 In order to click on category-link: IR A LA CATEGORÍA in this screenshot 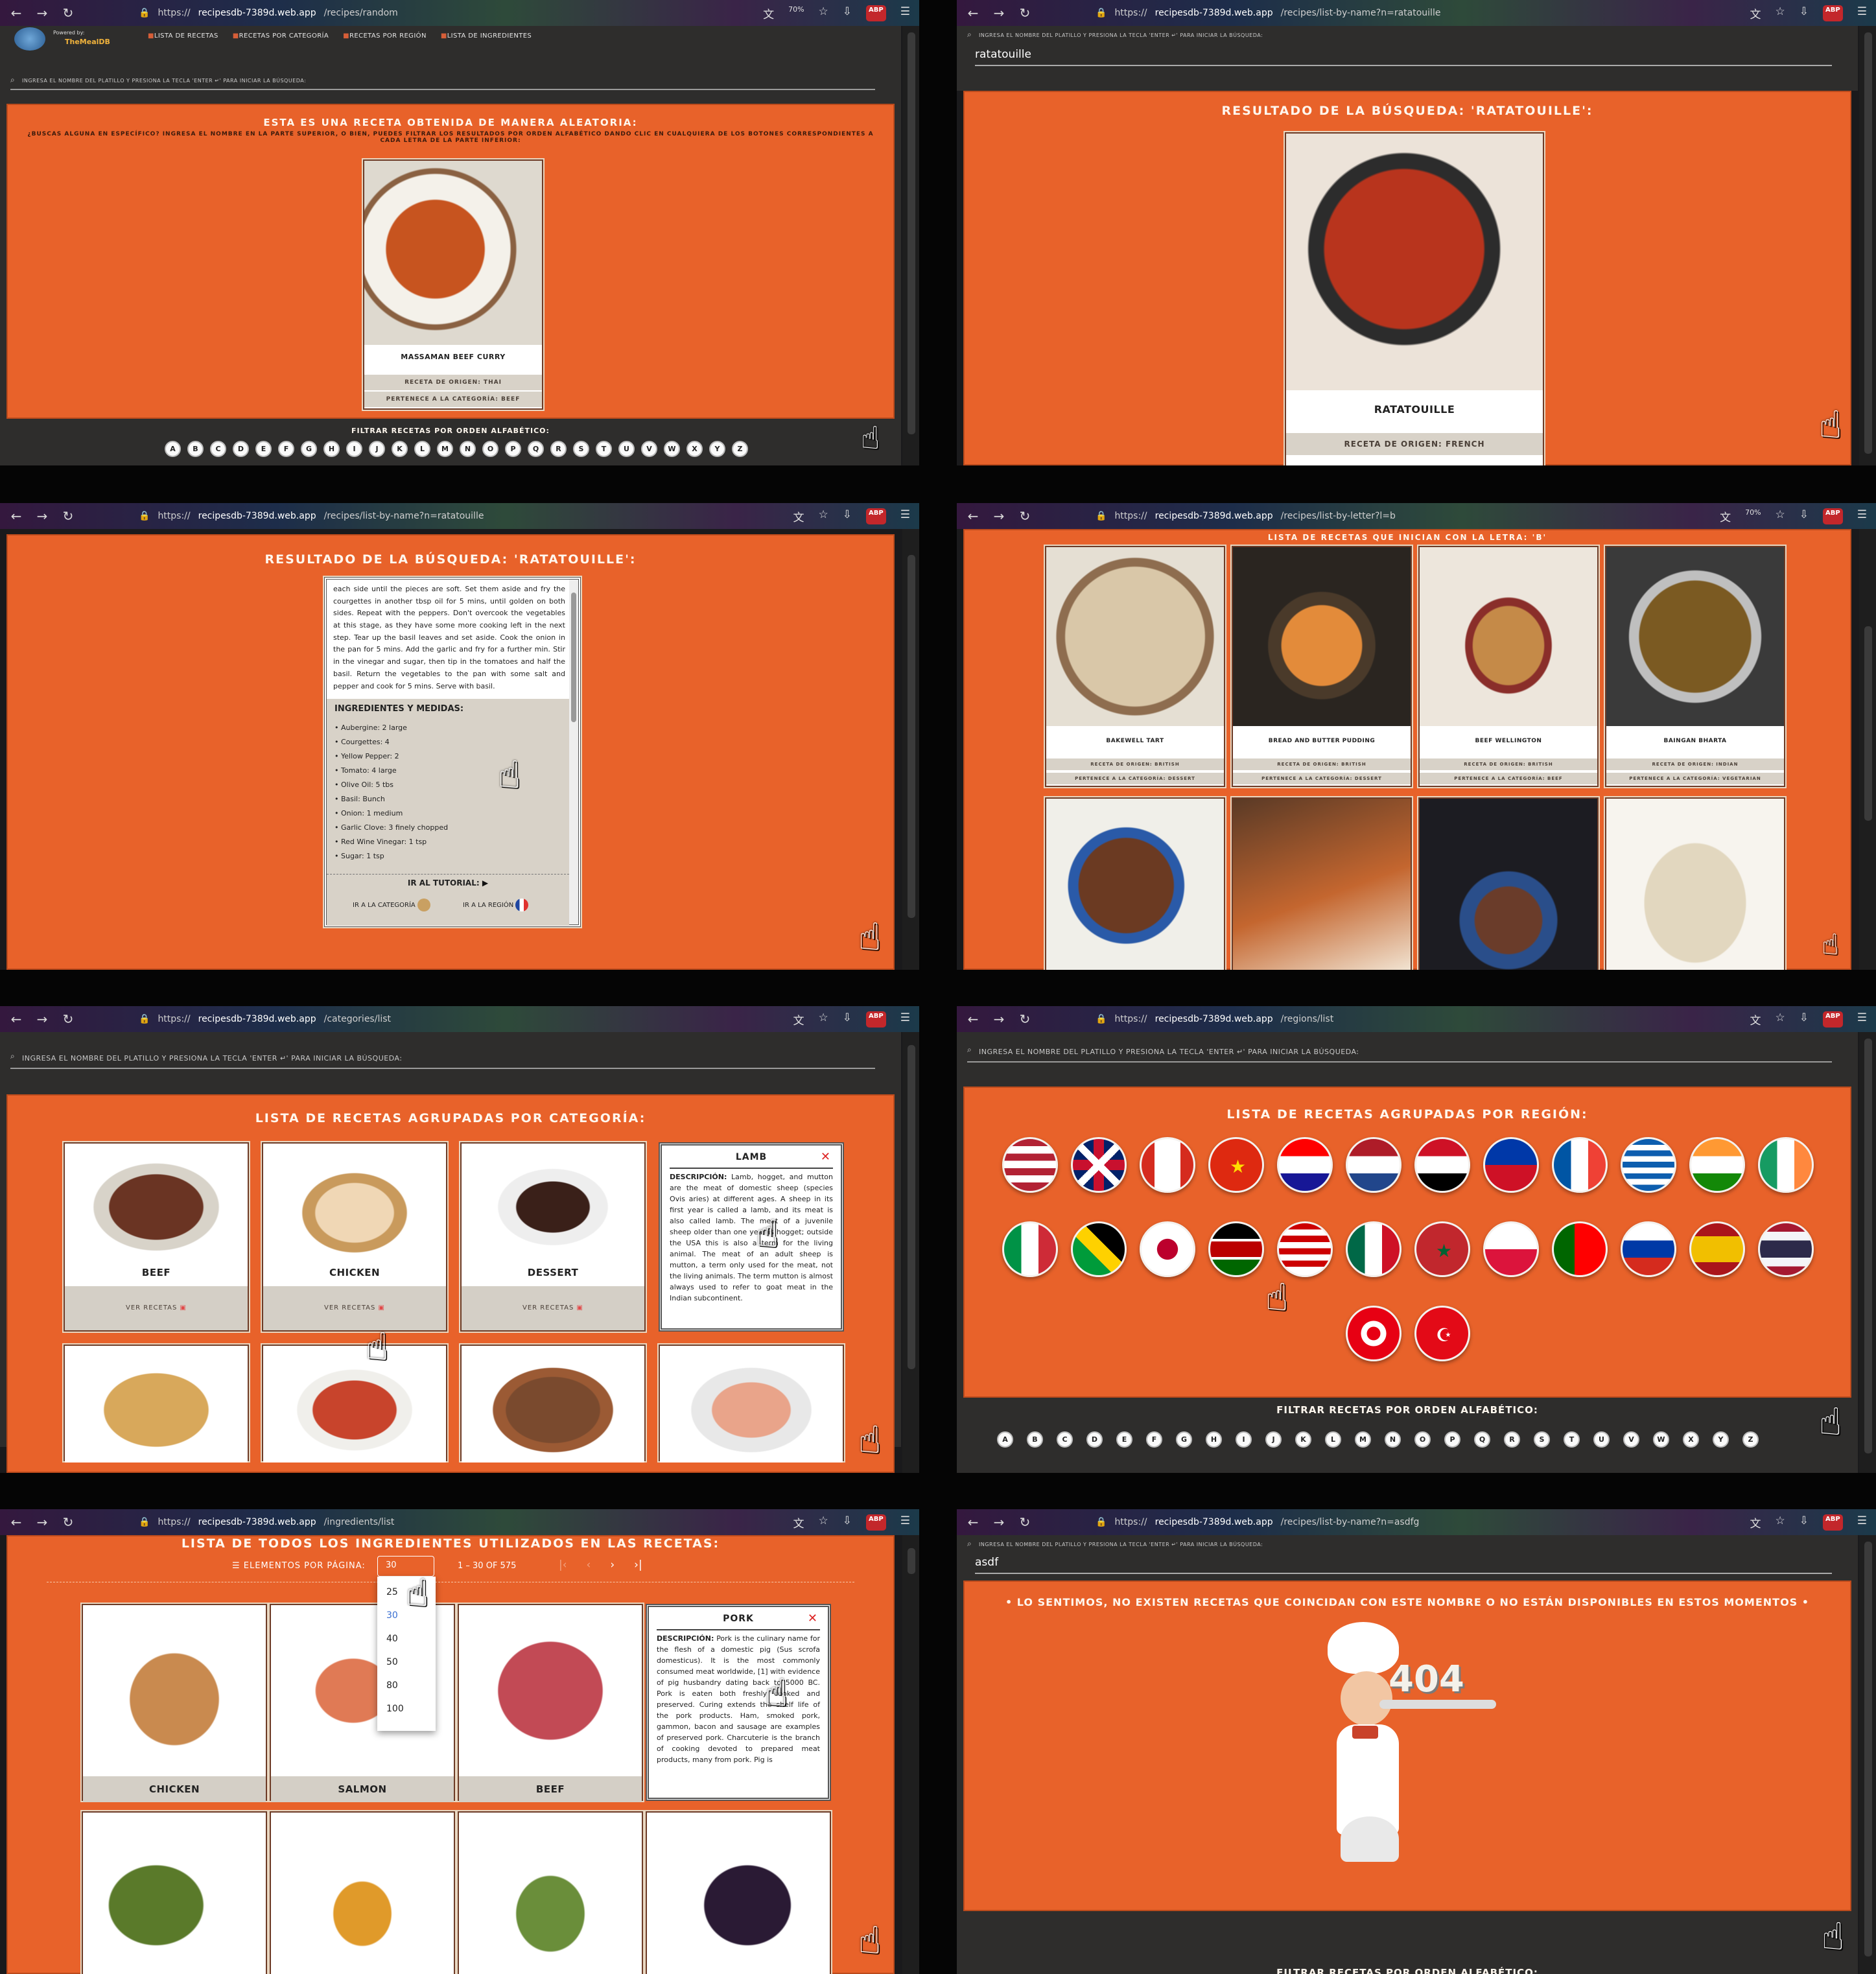, I will do `click(392, 905)`.